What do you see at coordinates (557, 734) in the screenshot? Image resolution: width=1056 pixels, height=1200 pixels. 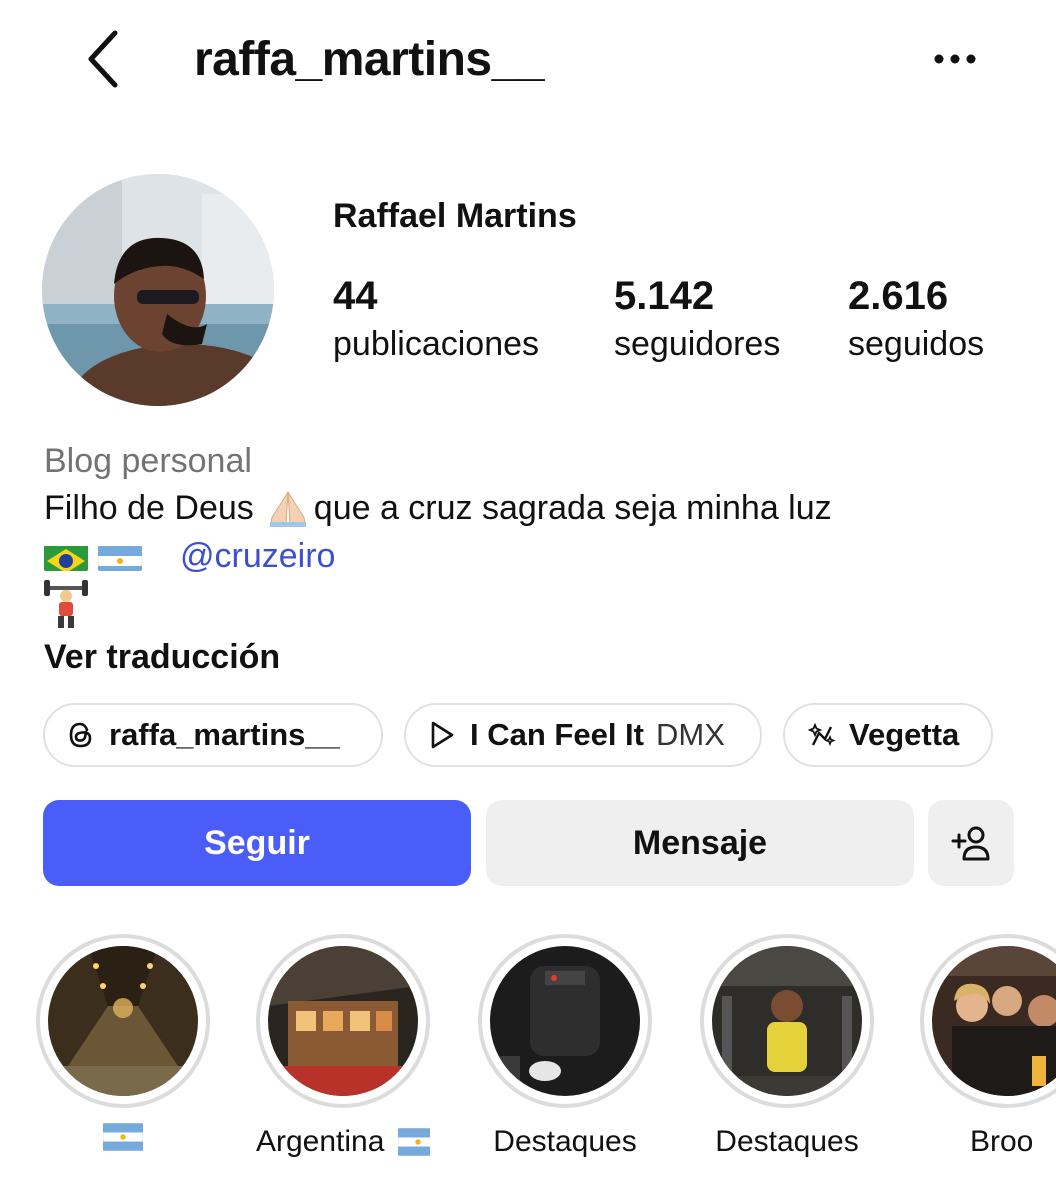 I see `music-chip-title: I Can Feel It` at bounding box center [557, 734].